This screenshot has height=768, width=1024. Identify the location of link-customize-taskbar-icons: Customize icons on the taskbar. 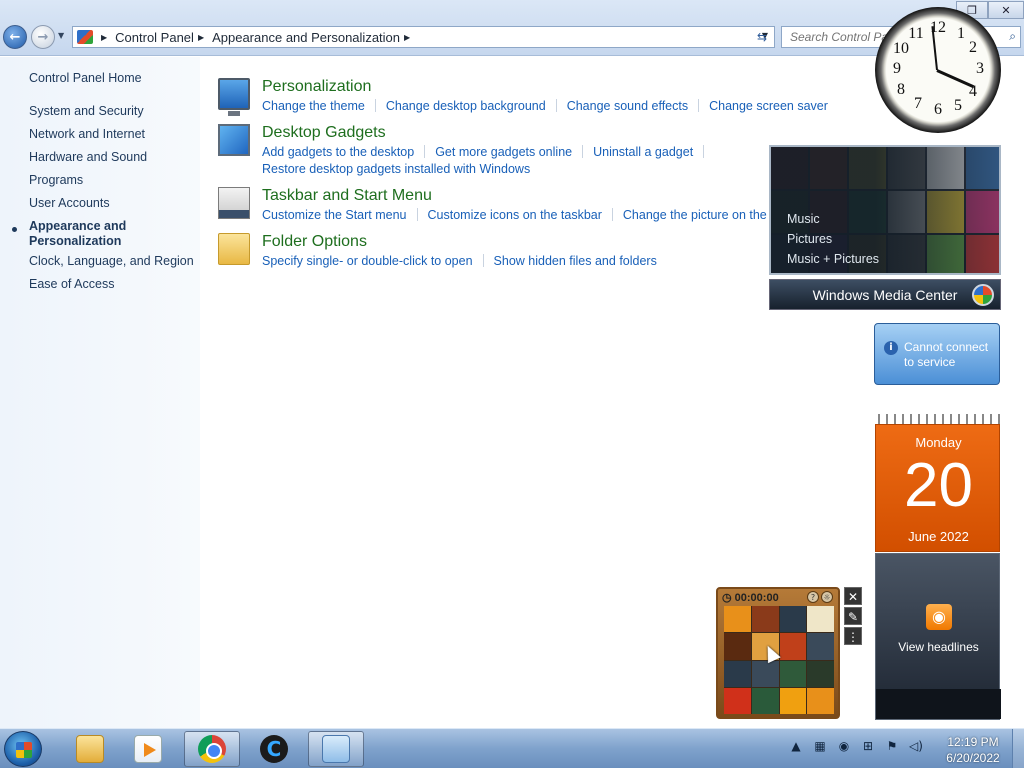
(515, 215).